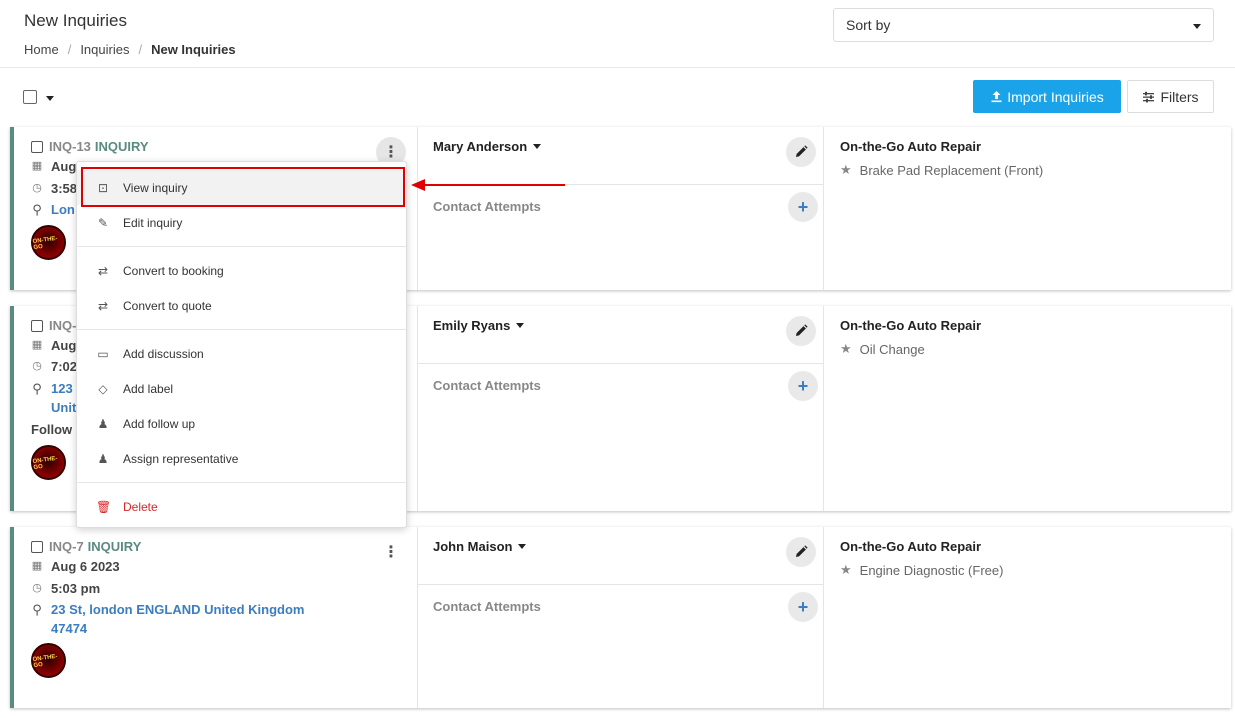 This screenshot has height=718, width=1235. What do you see at coordinates (70, 146) in the screenshot?
I see `inquiry-number: INQ-13` at bounding box center [70, 146].